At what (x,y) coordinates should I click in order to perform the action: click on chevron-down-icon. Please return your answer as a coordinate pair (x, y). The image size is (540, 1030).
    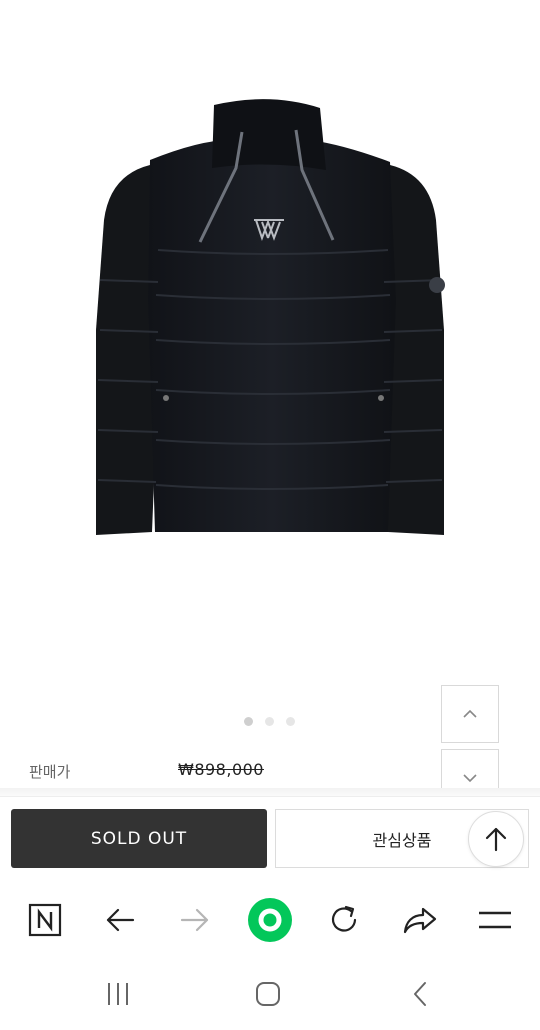
    Looking at the image, I should click on (470, 778).